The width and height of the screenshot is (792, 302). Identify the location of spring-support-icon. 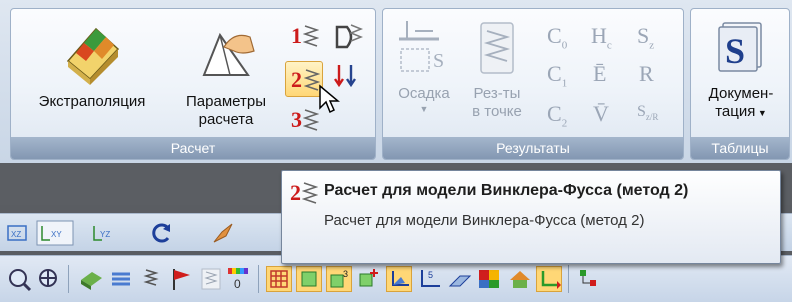
(151, 277).